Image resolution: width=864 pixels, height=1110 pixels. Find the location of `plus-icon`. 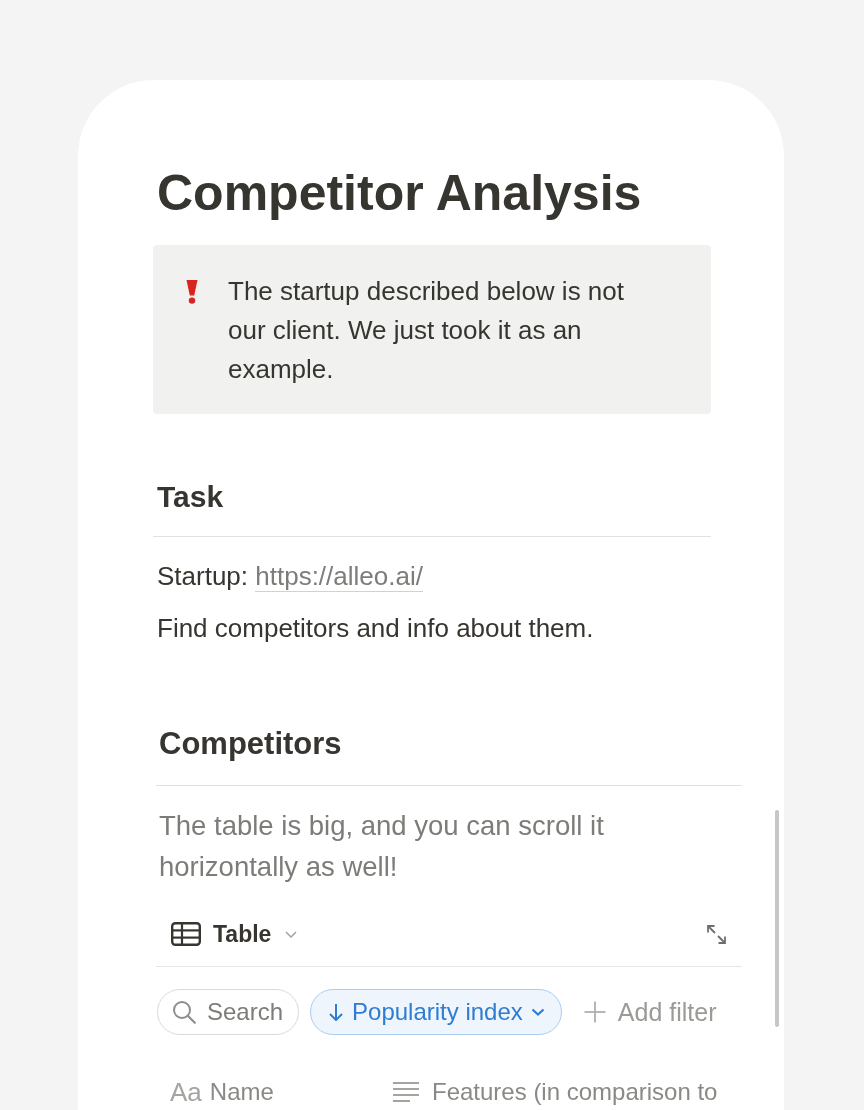

plus-icon is located at coordinates (594, 1012).